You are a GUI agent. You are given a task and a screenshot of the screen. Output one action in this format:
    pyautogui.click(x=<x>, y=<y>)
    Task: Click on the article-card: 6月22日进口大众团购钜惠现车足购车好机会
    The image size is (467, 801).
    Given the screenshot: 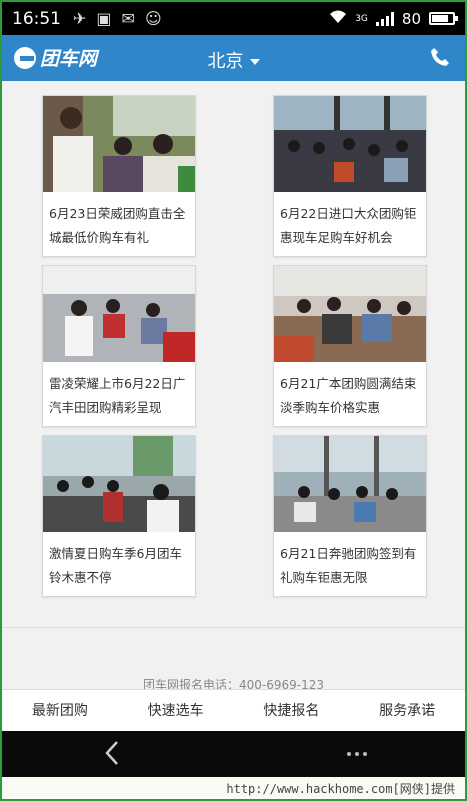 What is the action you would take?
    pyautogui.click(x=350, y=176)
    